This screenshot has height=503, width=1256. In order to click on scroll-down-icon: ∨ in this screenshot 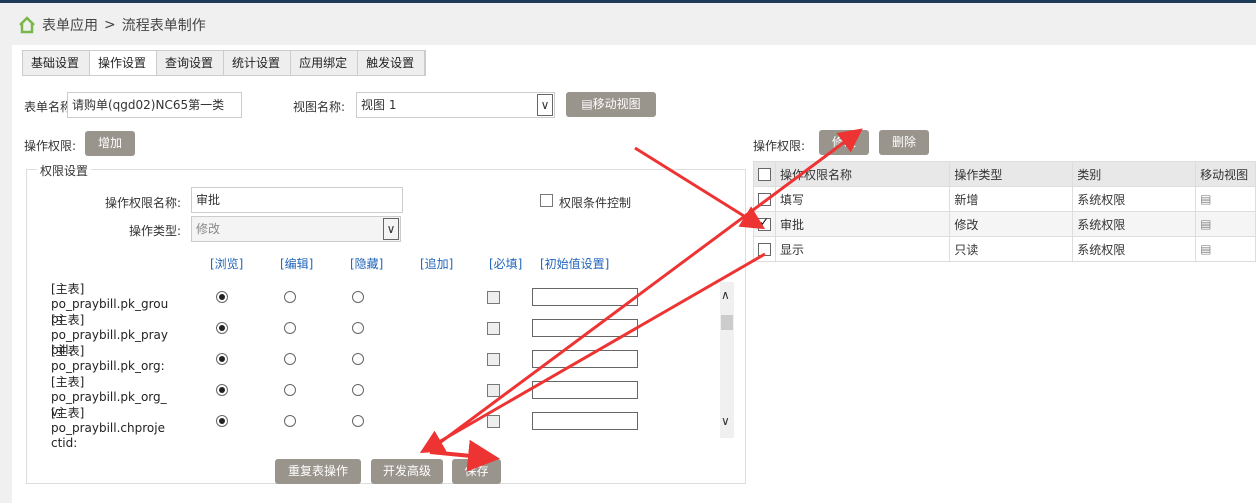, I will do `click(725, 421)`.